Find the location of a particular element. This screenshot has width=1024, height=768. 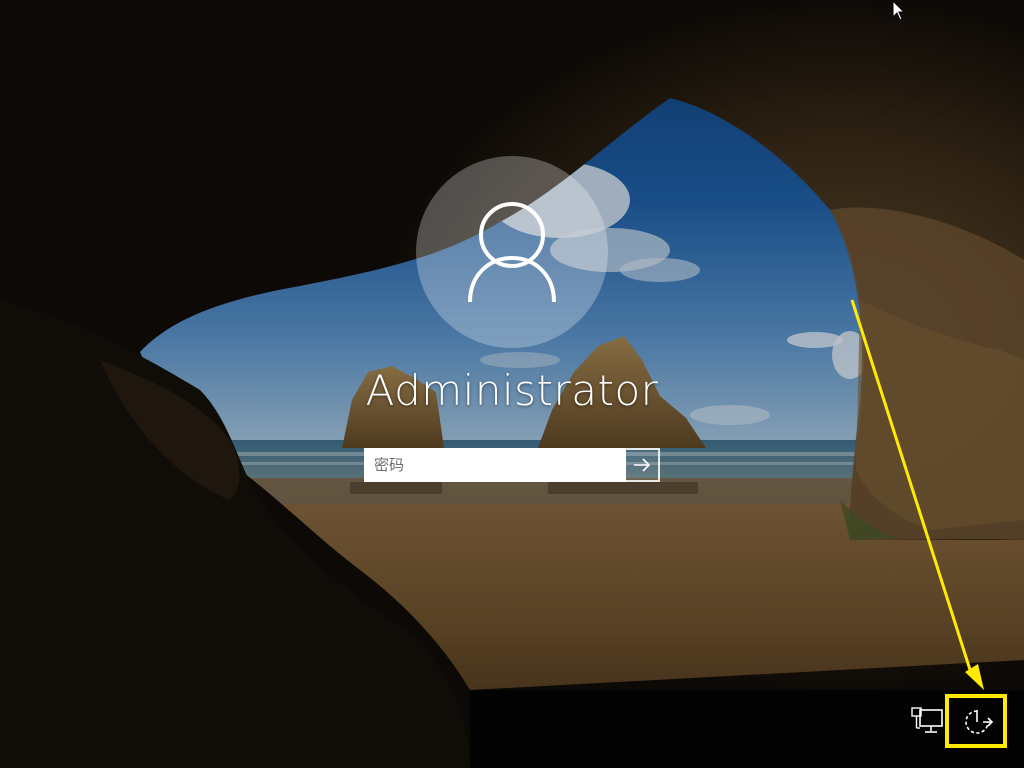

power-button is located at coordinates (978, 722).